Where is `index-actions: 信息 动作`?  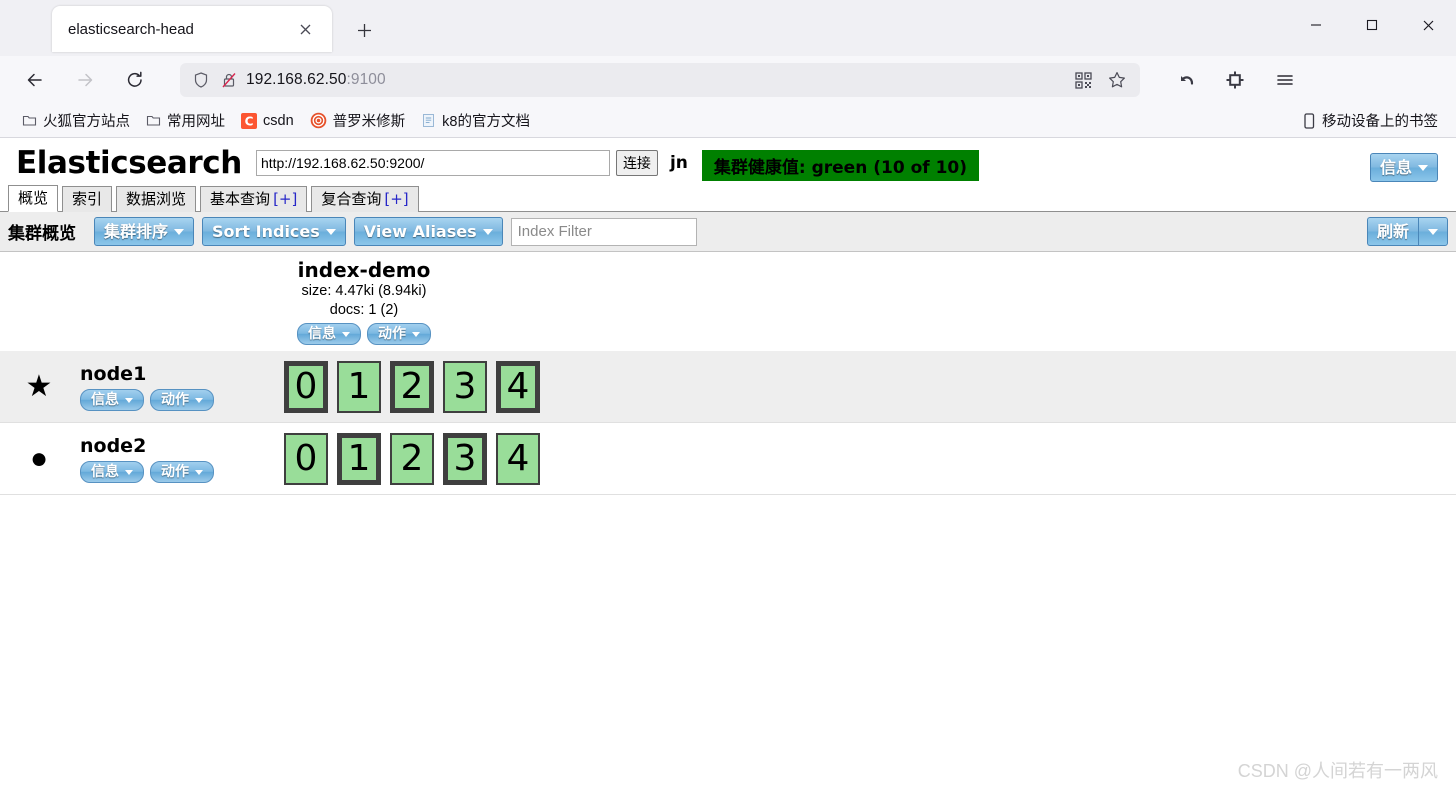 index-actions: 信息 动作 is located at coordinates (364, 334).